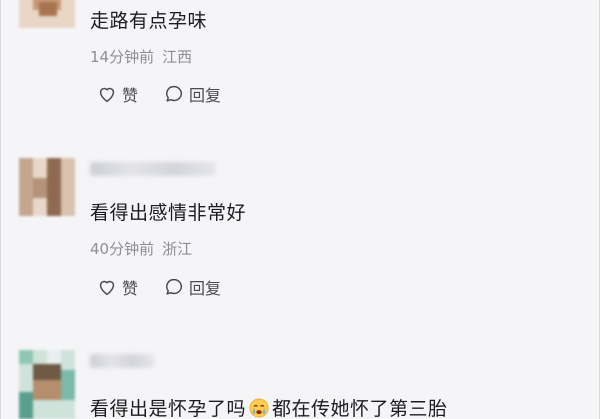  I want to click on comment-location: 浙江, so click(177, 249).